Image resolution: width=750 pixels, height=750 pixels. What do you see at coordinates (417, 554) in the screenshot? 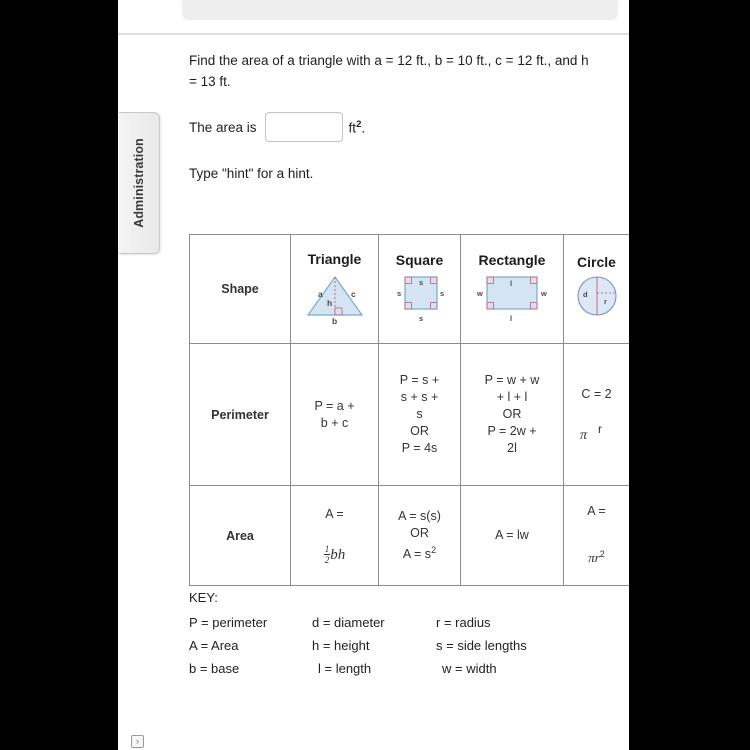
I see `area-square-expr: A = s` at bounding box center [417, 554].